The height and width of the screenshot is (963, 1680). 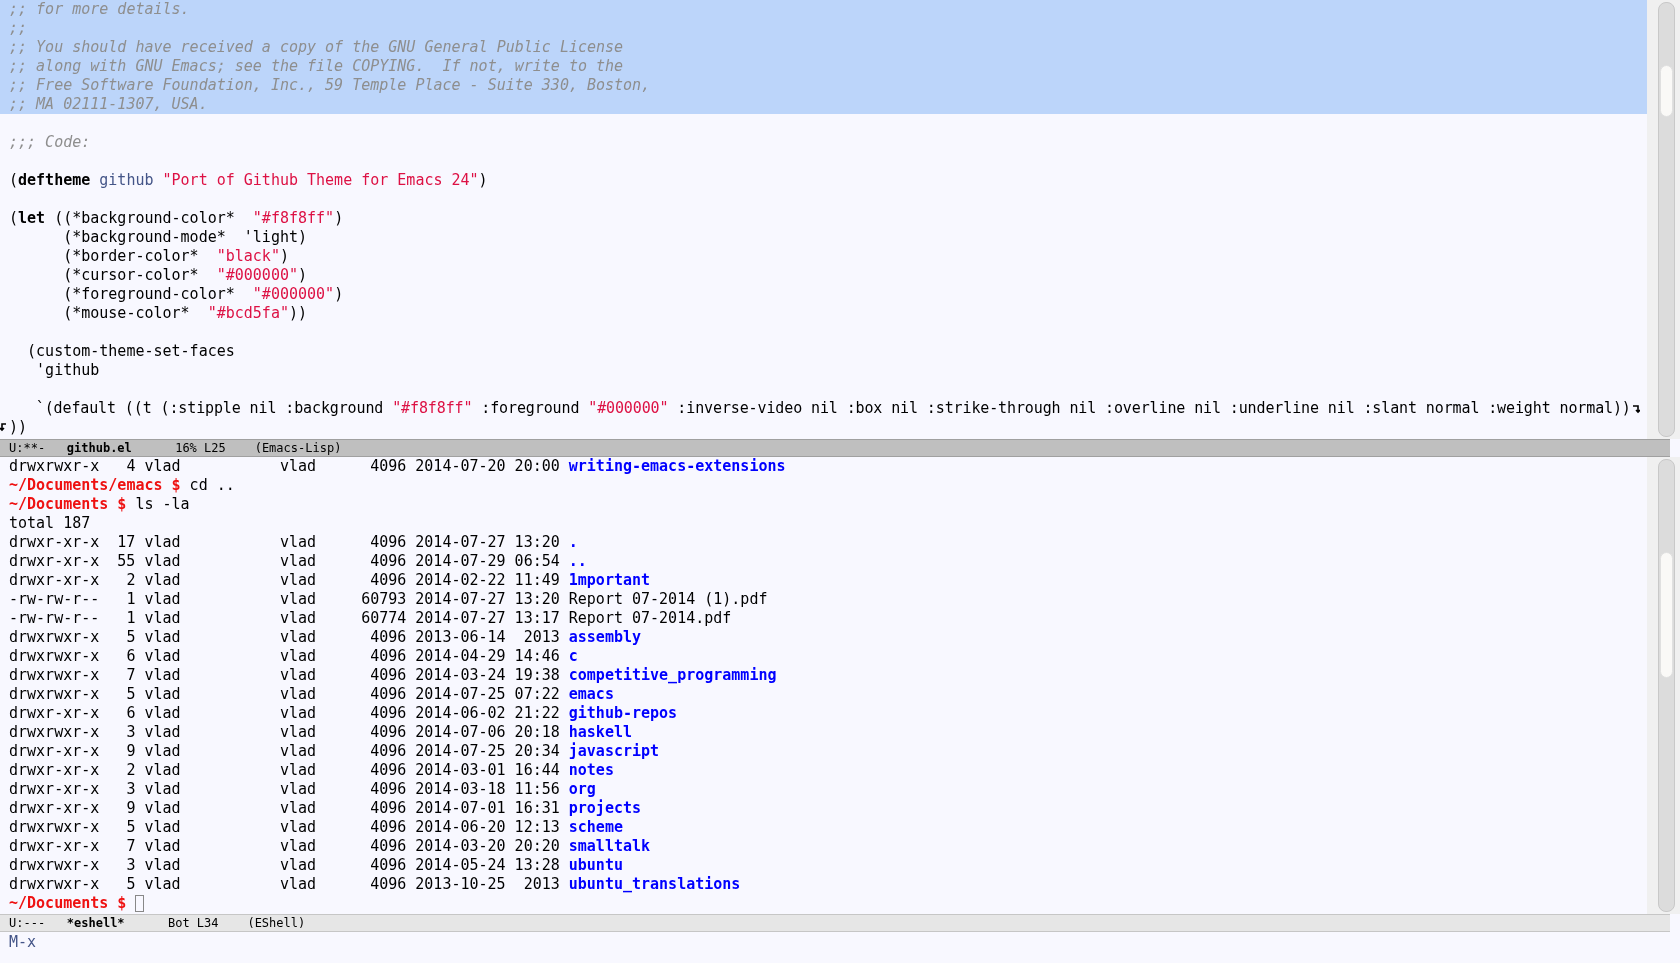 What do you see at coordinates (832, 408) in the screenshot?
I see `code-line: `(default ((t (:stipple nil :background "#f8f8ff" :foreground "#000000" :inverse-video nil :box nil :strike-through nil :overline nil :underline nil :slant normal :weight normal))` at bounding box center [832, 408].